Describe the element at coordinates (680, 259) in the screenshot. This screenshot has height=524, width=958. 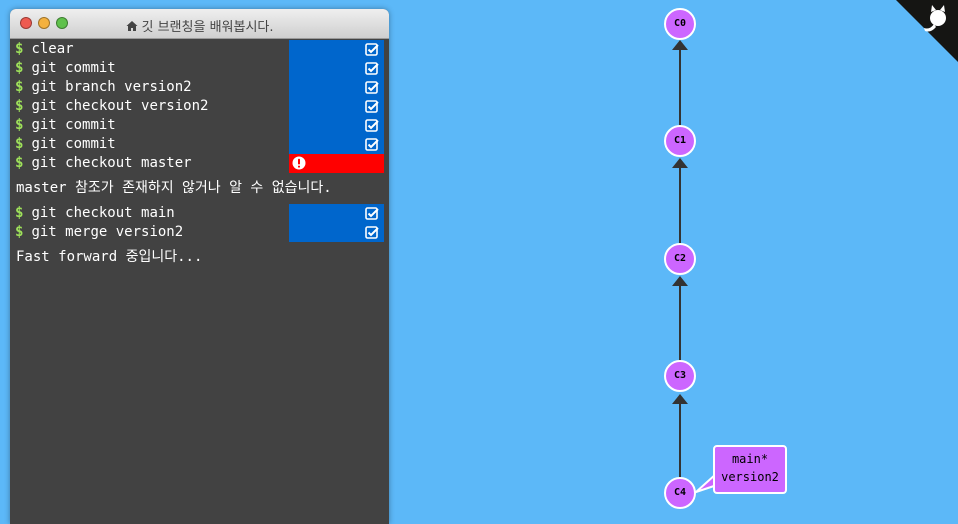
I see `commit-node-c2: C2` at that location.